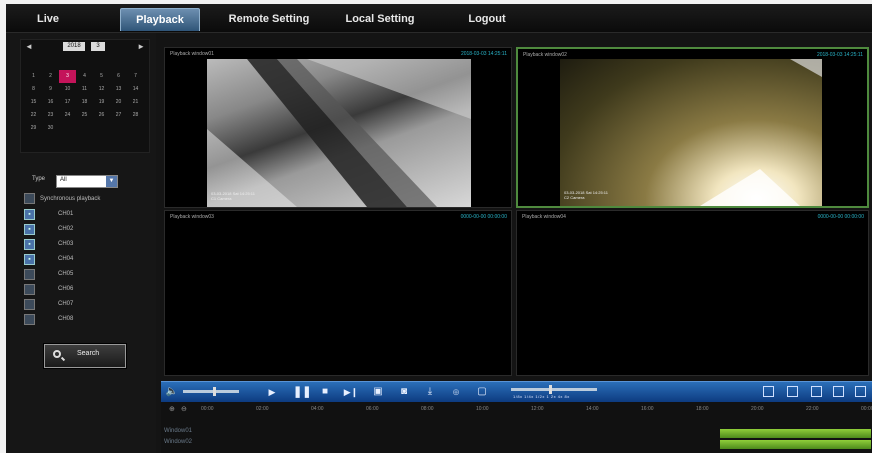  What do you see at coordinates (516, 433) in the screenshot?
I see `timeline-row: Window01` at bounding box center [516, 433].